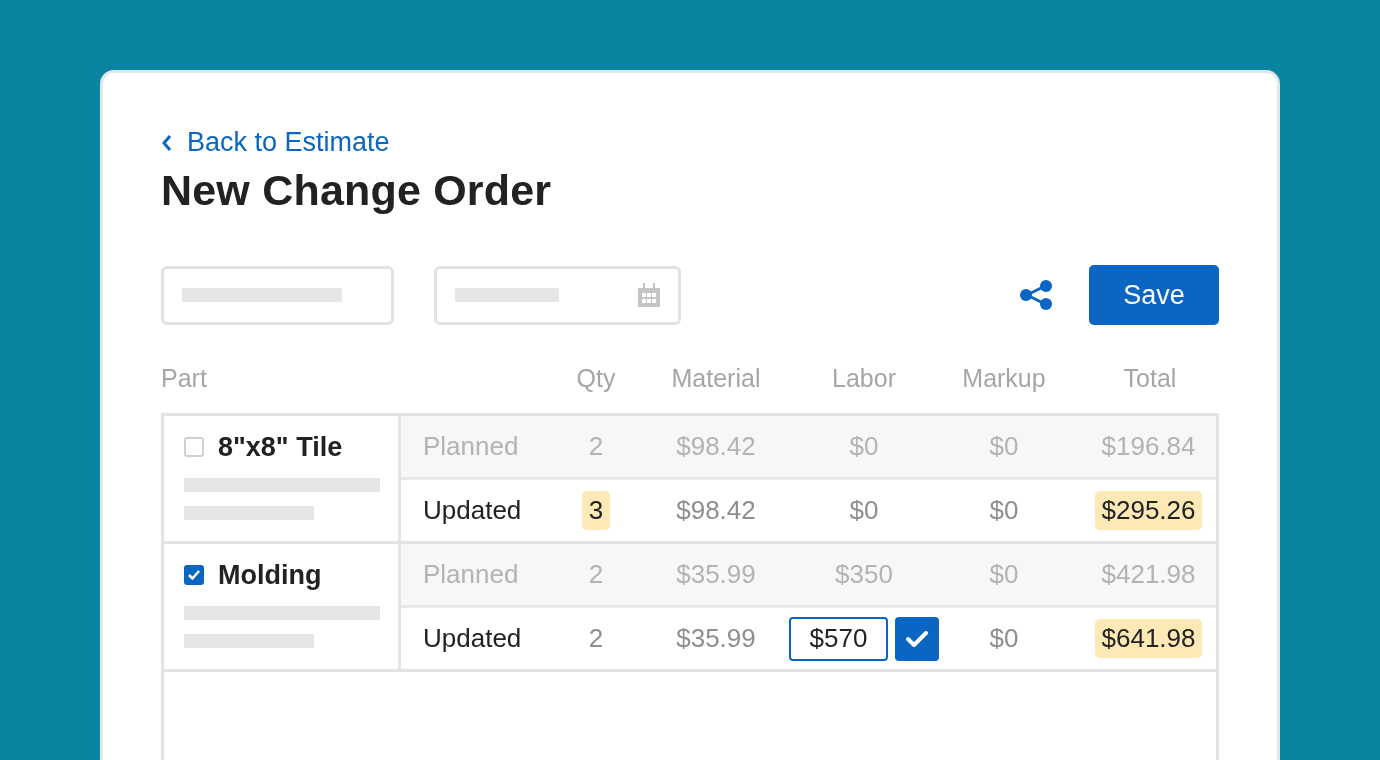 The image size is (1380, 760). Describe the element at coordinates (838, 638) in the screenshot. I see `labor-input: $570` at that location.